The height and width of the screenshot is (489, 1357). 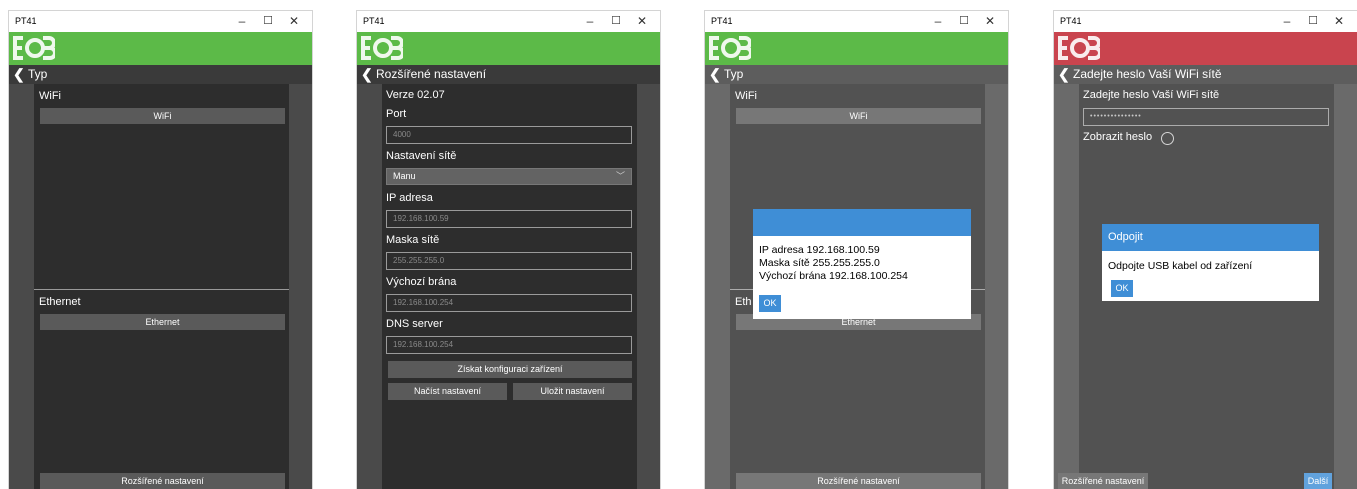 What do you see at coordinates (404, 176) in the screenshot?
I see `network-mode-value: Manu` at bounding box center [404, 176].